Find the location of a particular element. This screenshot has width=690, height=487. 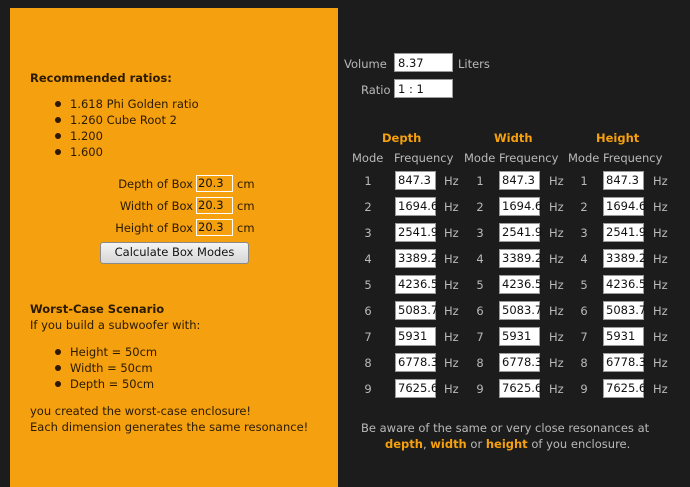

width-mode-number: 5 is located at coordinates (480, 285).